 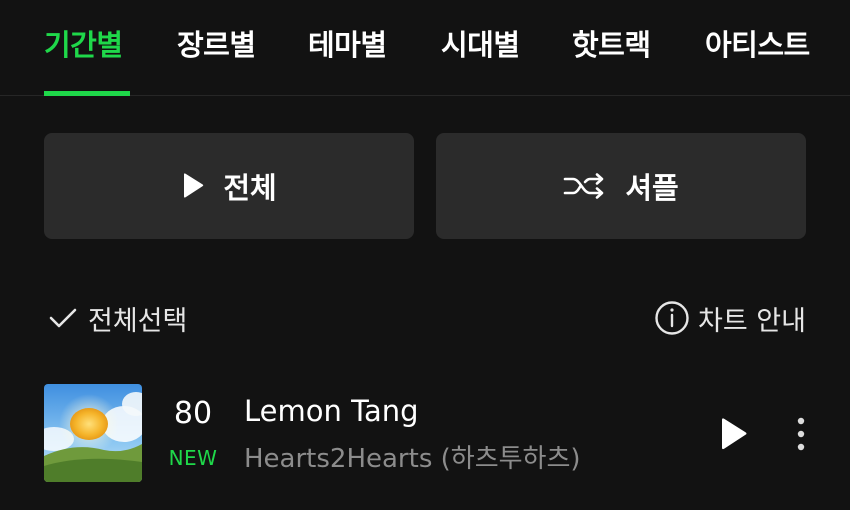 I want to click on more-options-button, so click(x=801, y=434).